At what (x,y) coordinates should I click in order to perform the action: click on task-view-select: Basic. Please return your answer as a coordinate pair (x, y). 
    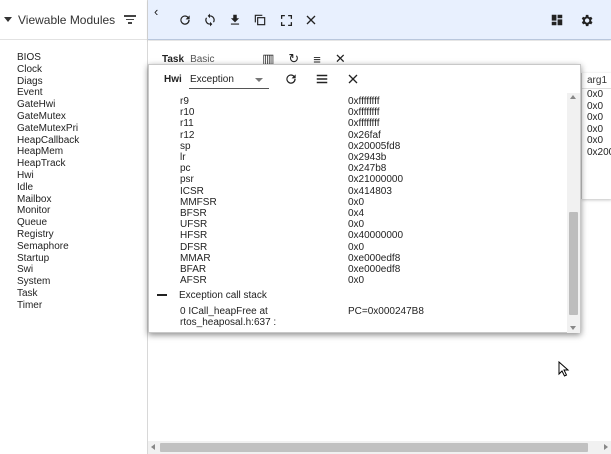
    Looking at the image, I should click on (219, 59).